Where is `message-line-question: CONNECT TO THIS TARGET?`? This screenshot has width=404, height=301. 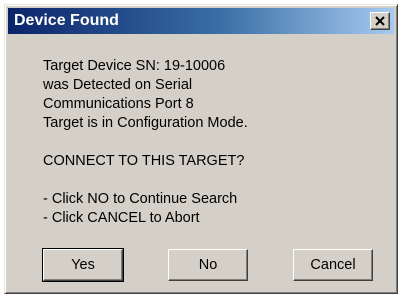 message-line-question: CONNECT TO THIS TARGET? is located at coordinates (144, 161).